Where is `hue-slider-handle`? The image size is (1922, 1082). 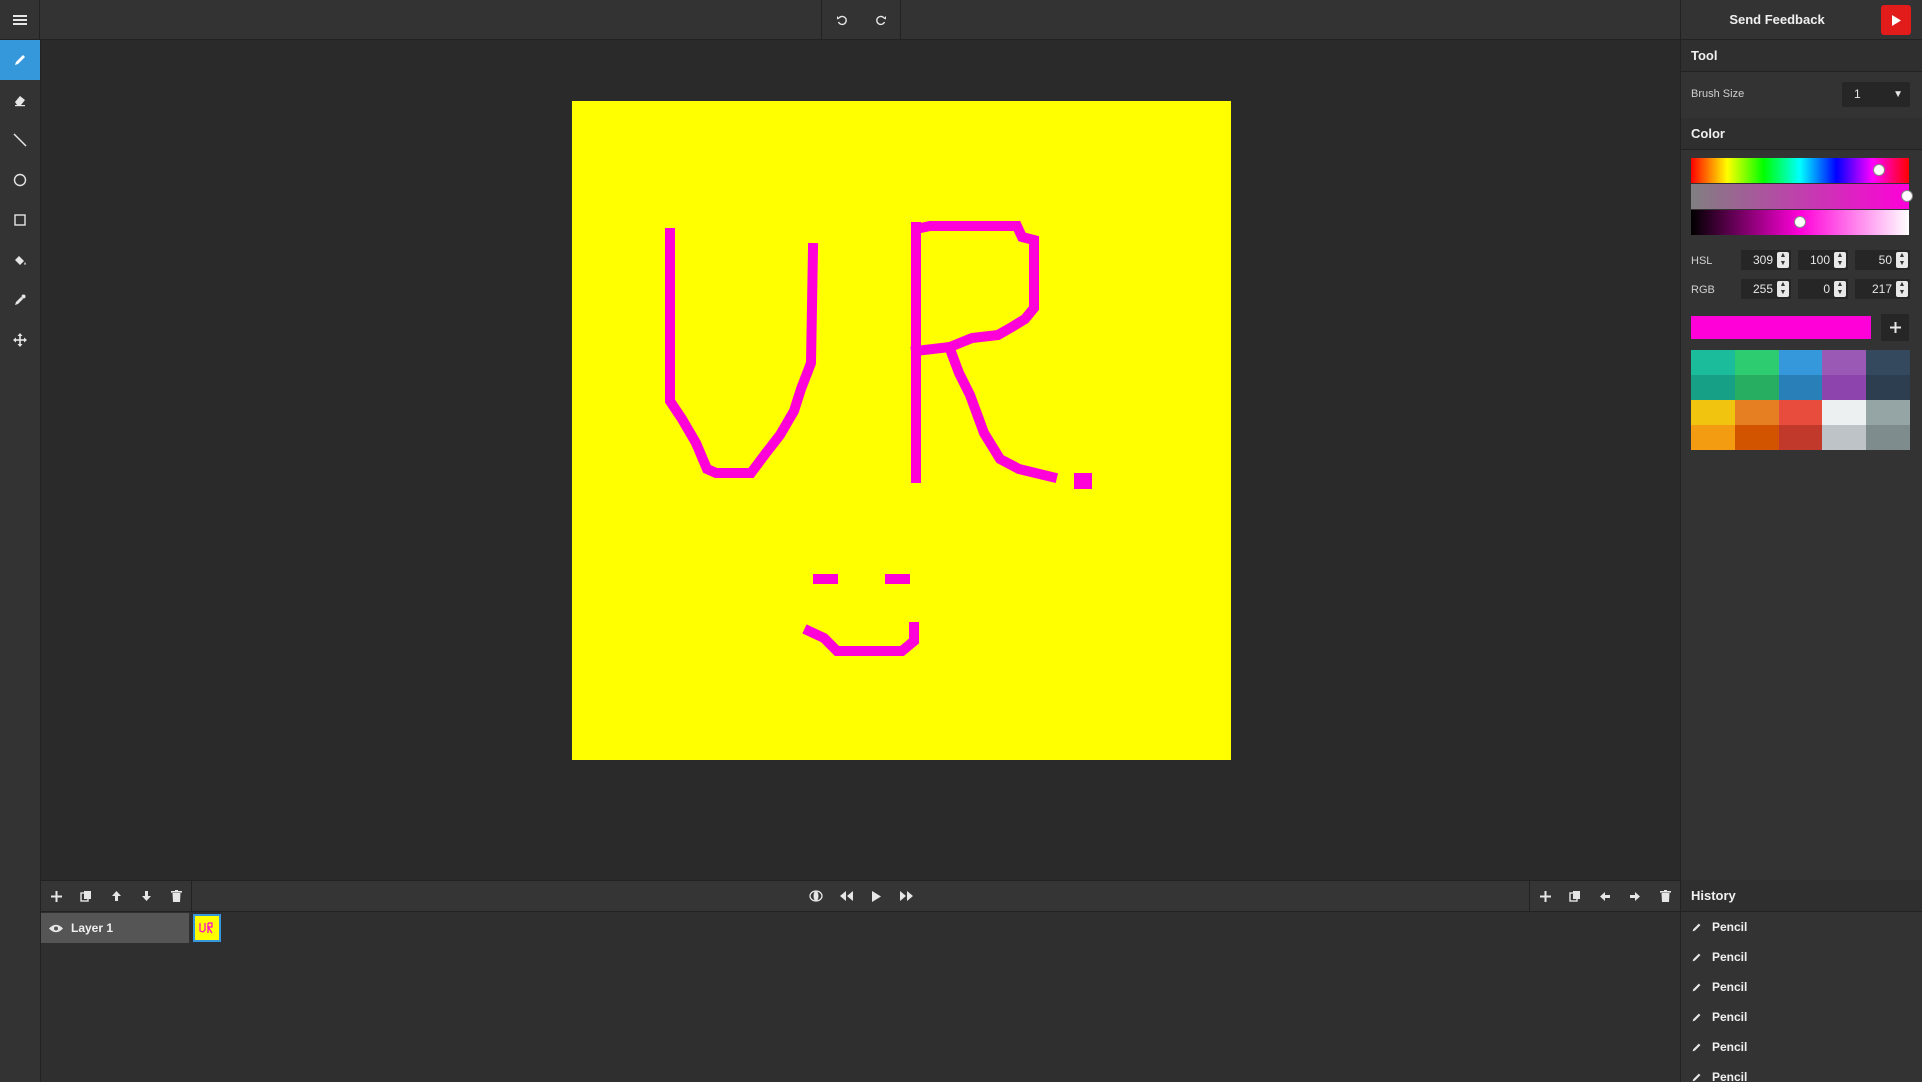 hue-slider-handle is located at coordinates (1879, 170).